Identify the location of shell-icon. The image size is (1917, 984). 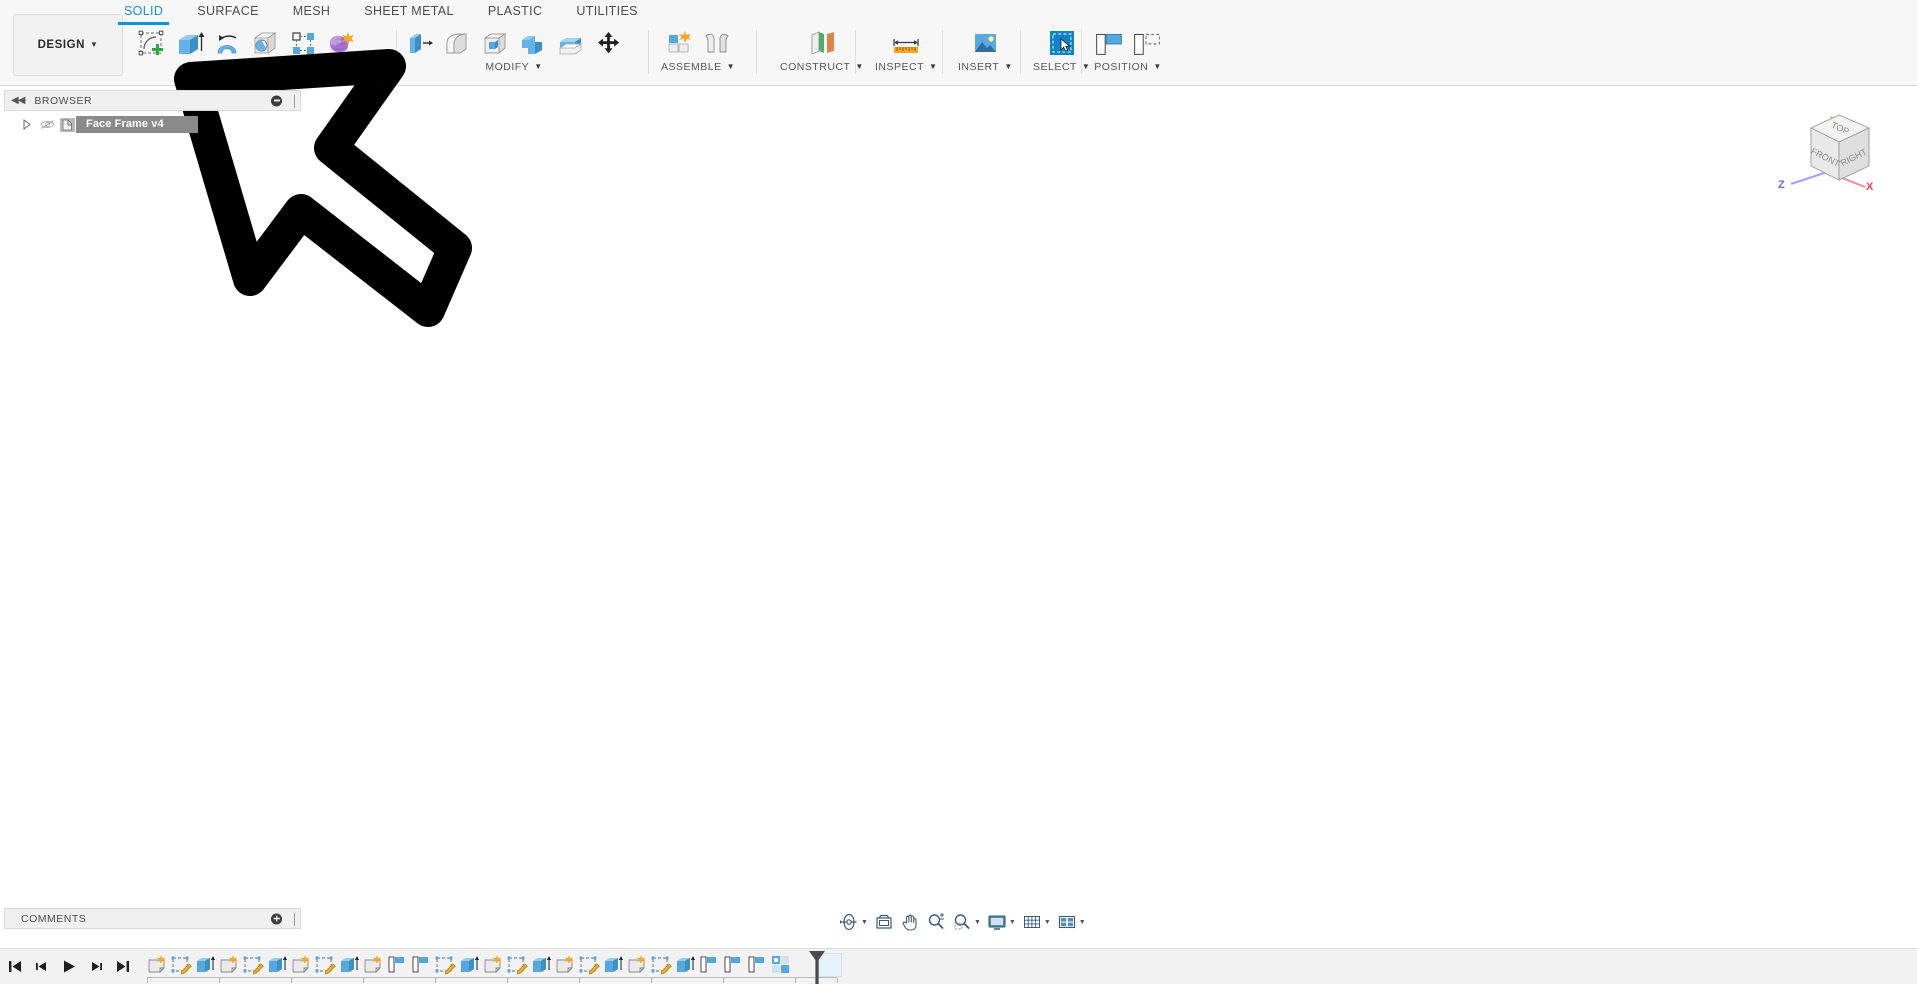
(495, 43).